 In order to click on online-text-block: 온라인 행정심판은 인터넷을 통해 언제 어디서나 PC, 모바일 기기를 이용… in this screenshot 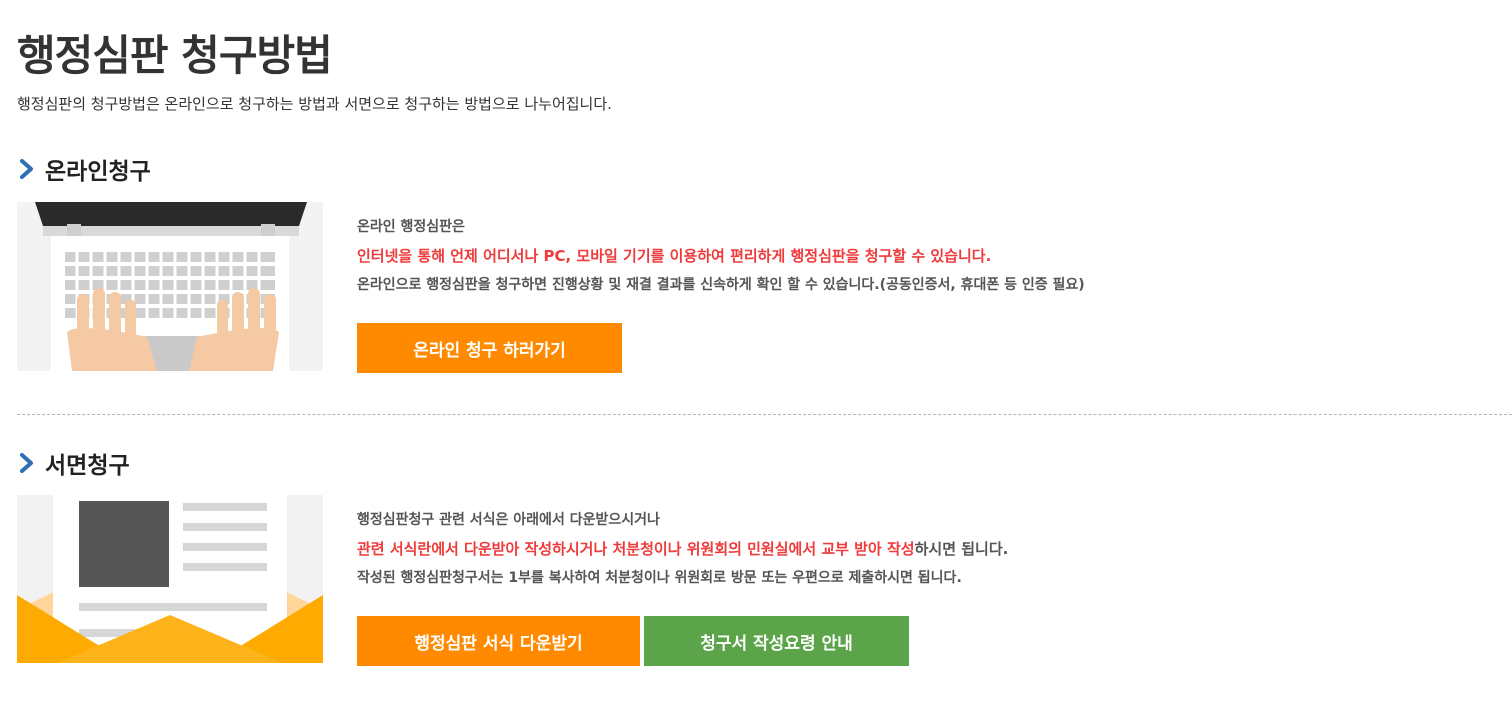, I will do `click(721, 256)`.